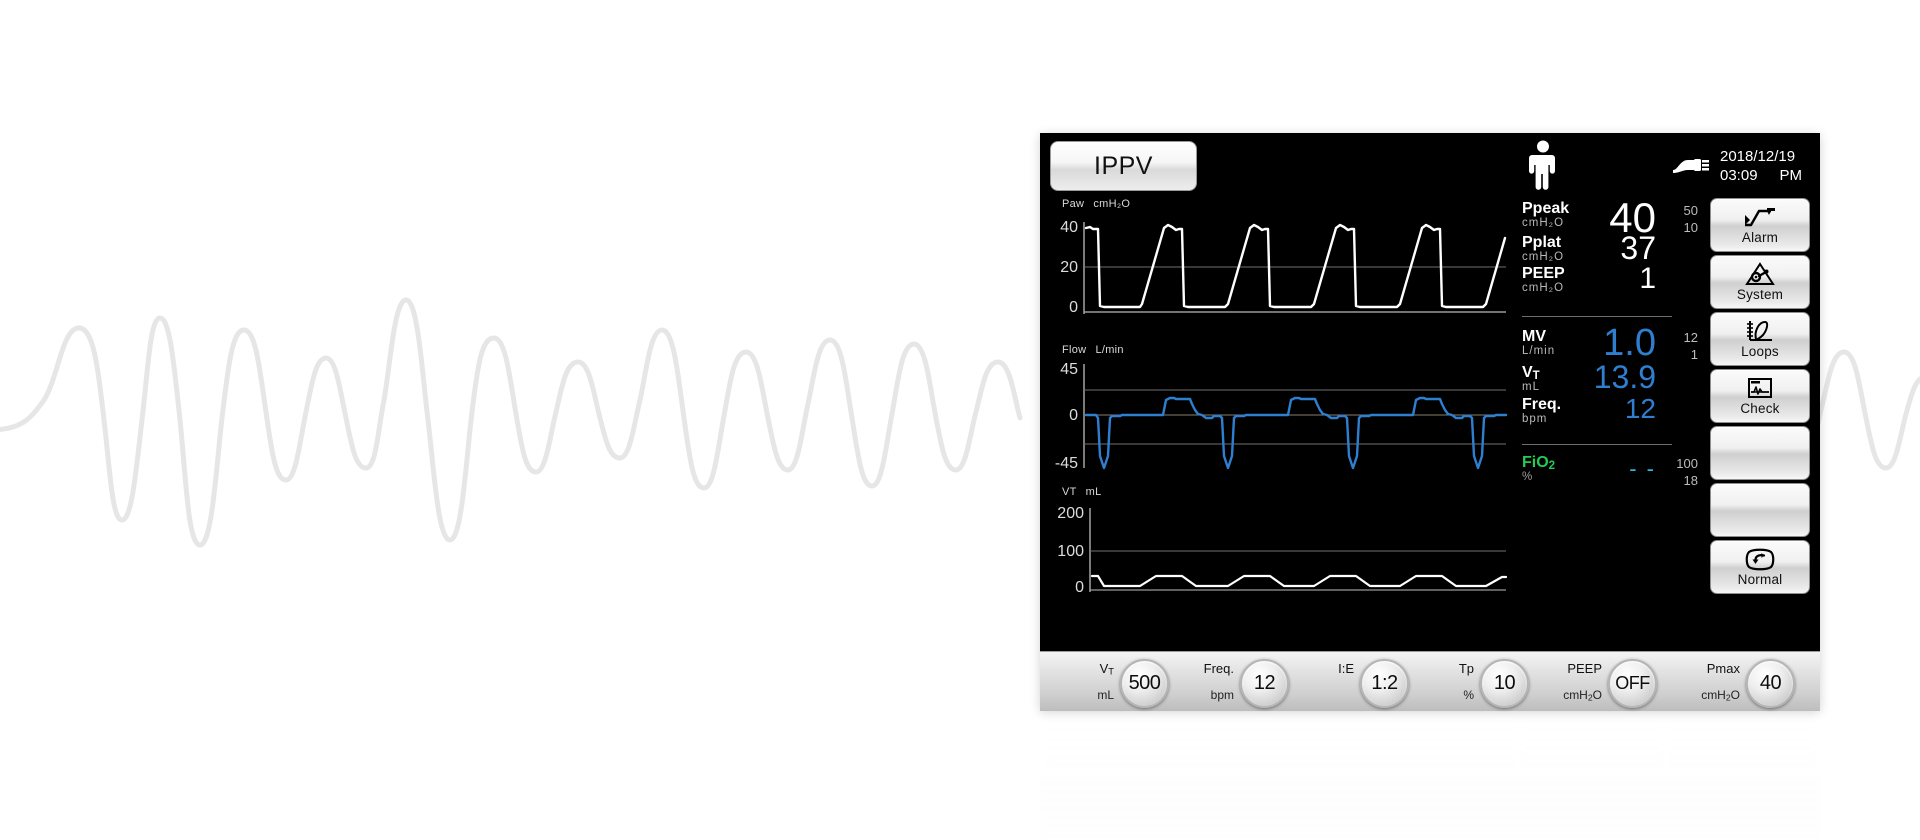  What do you see at coordinates (1539, 463) in the screenshot?
I see `fio2-label: FiO2` at bounding box center [1539, 463].